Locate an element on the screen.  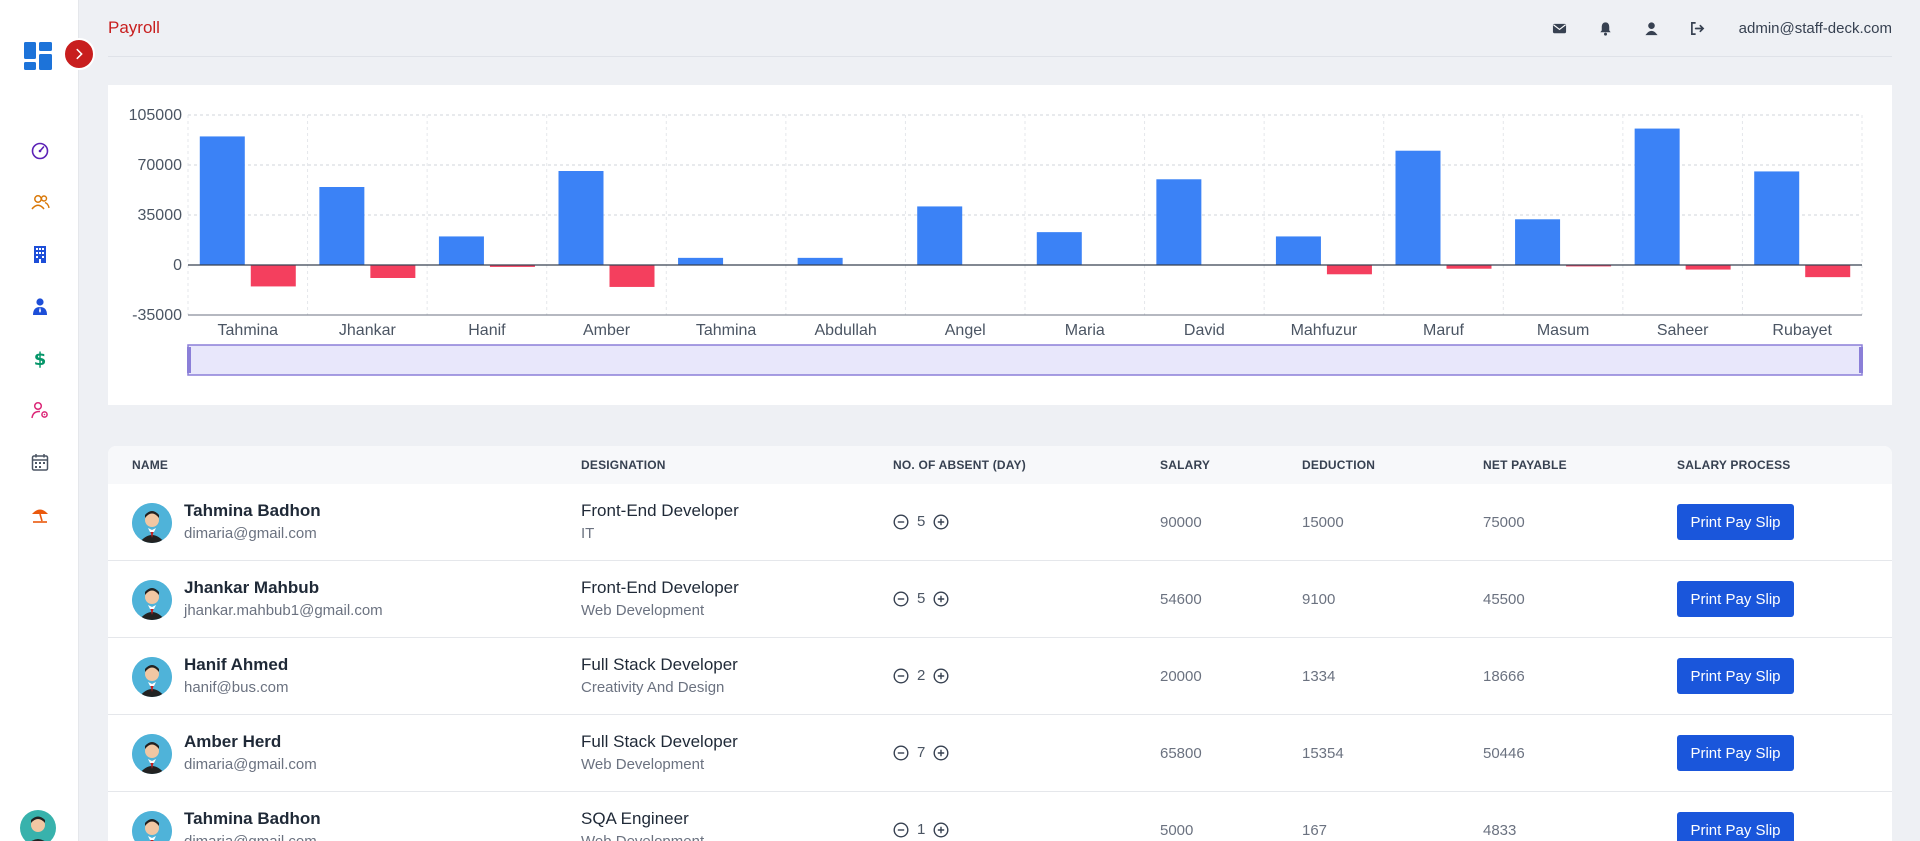
x-tick-label: David is located at coordinates (1204, 330).